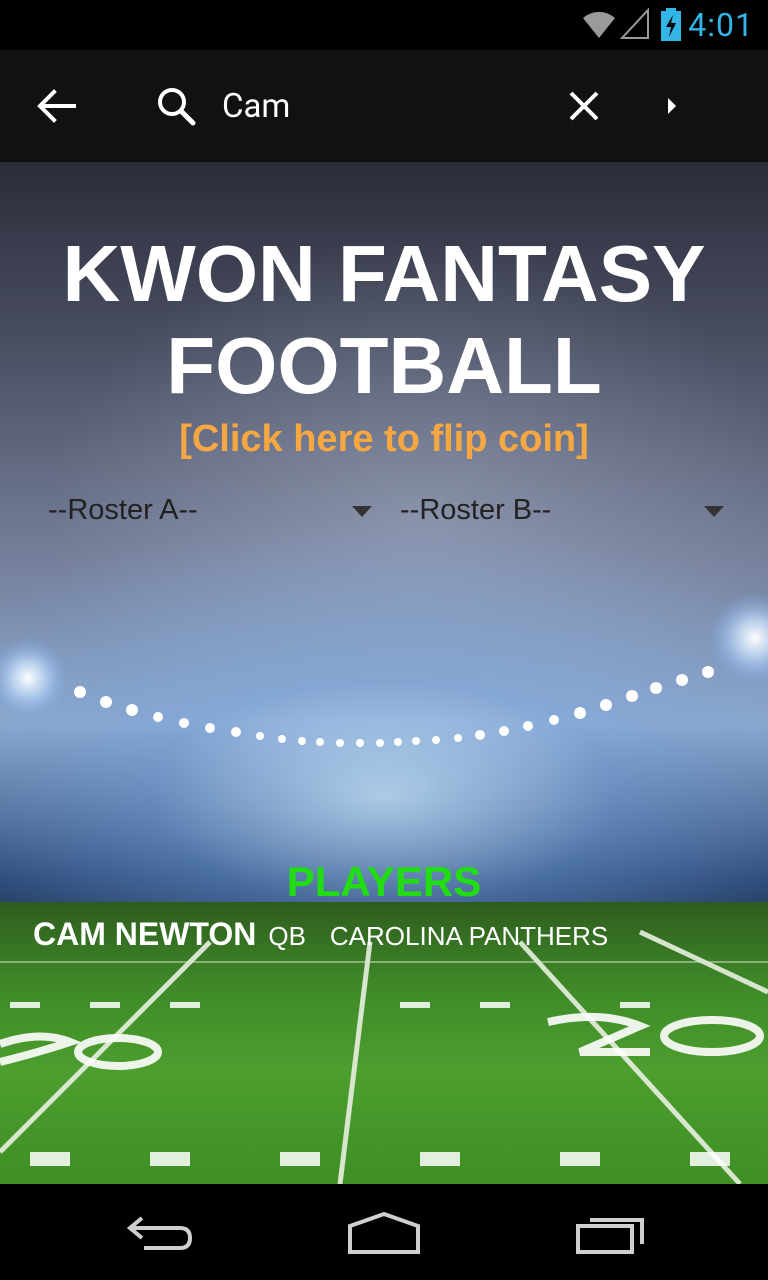 The height and width of the screenshot is (1280, 768). Describe the element at coordinates (384, 881) in the screenshot. I see `players-heading: PLAYERS` at that location.